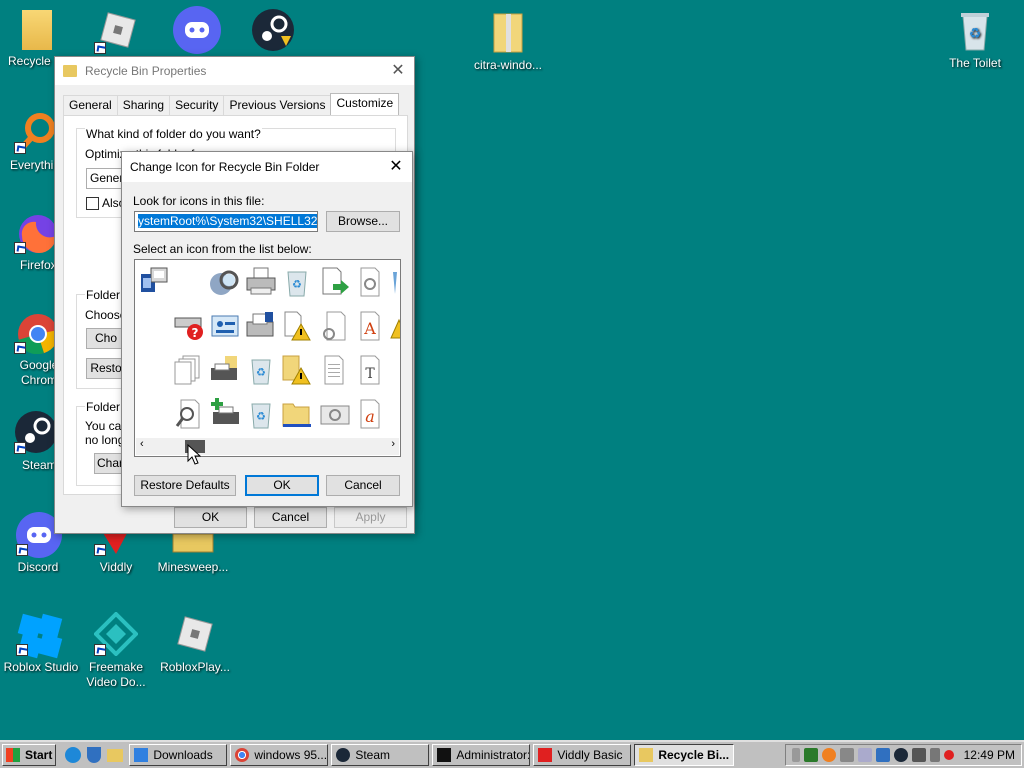 The image size is (1024, 768). I want to click on desktop-icon-steam-top, so click(273, 32).